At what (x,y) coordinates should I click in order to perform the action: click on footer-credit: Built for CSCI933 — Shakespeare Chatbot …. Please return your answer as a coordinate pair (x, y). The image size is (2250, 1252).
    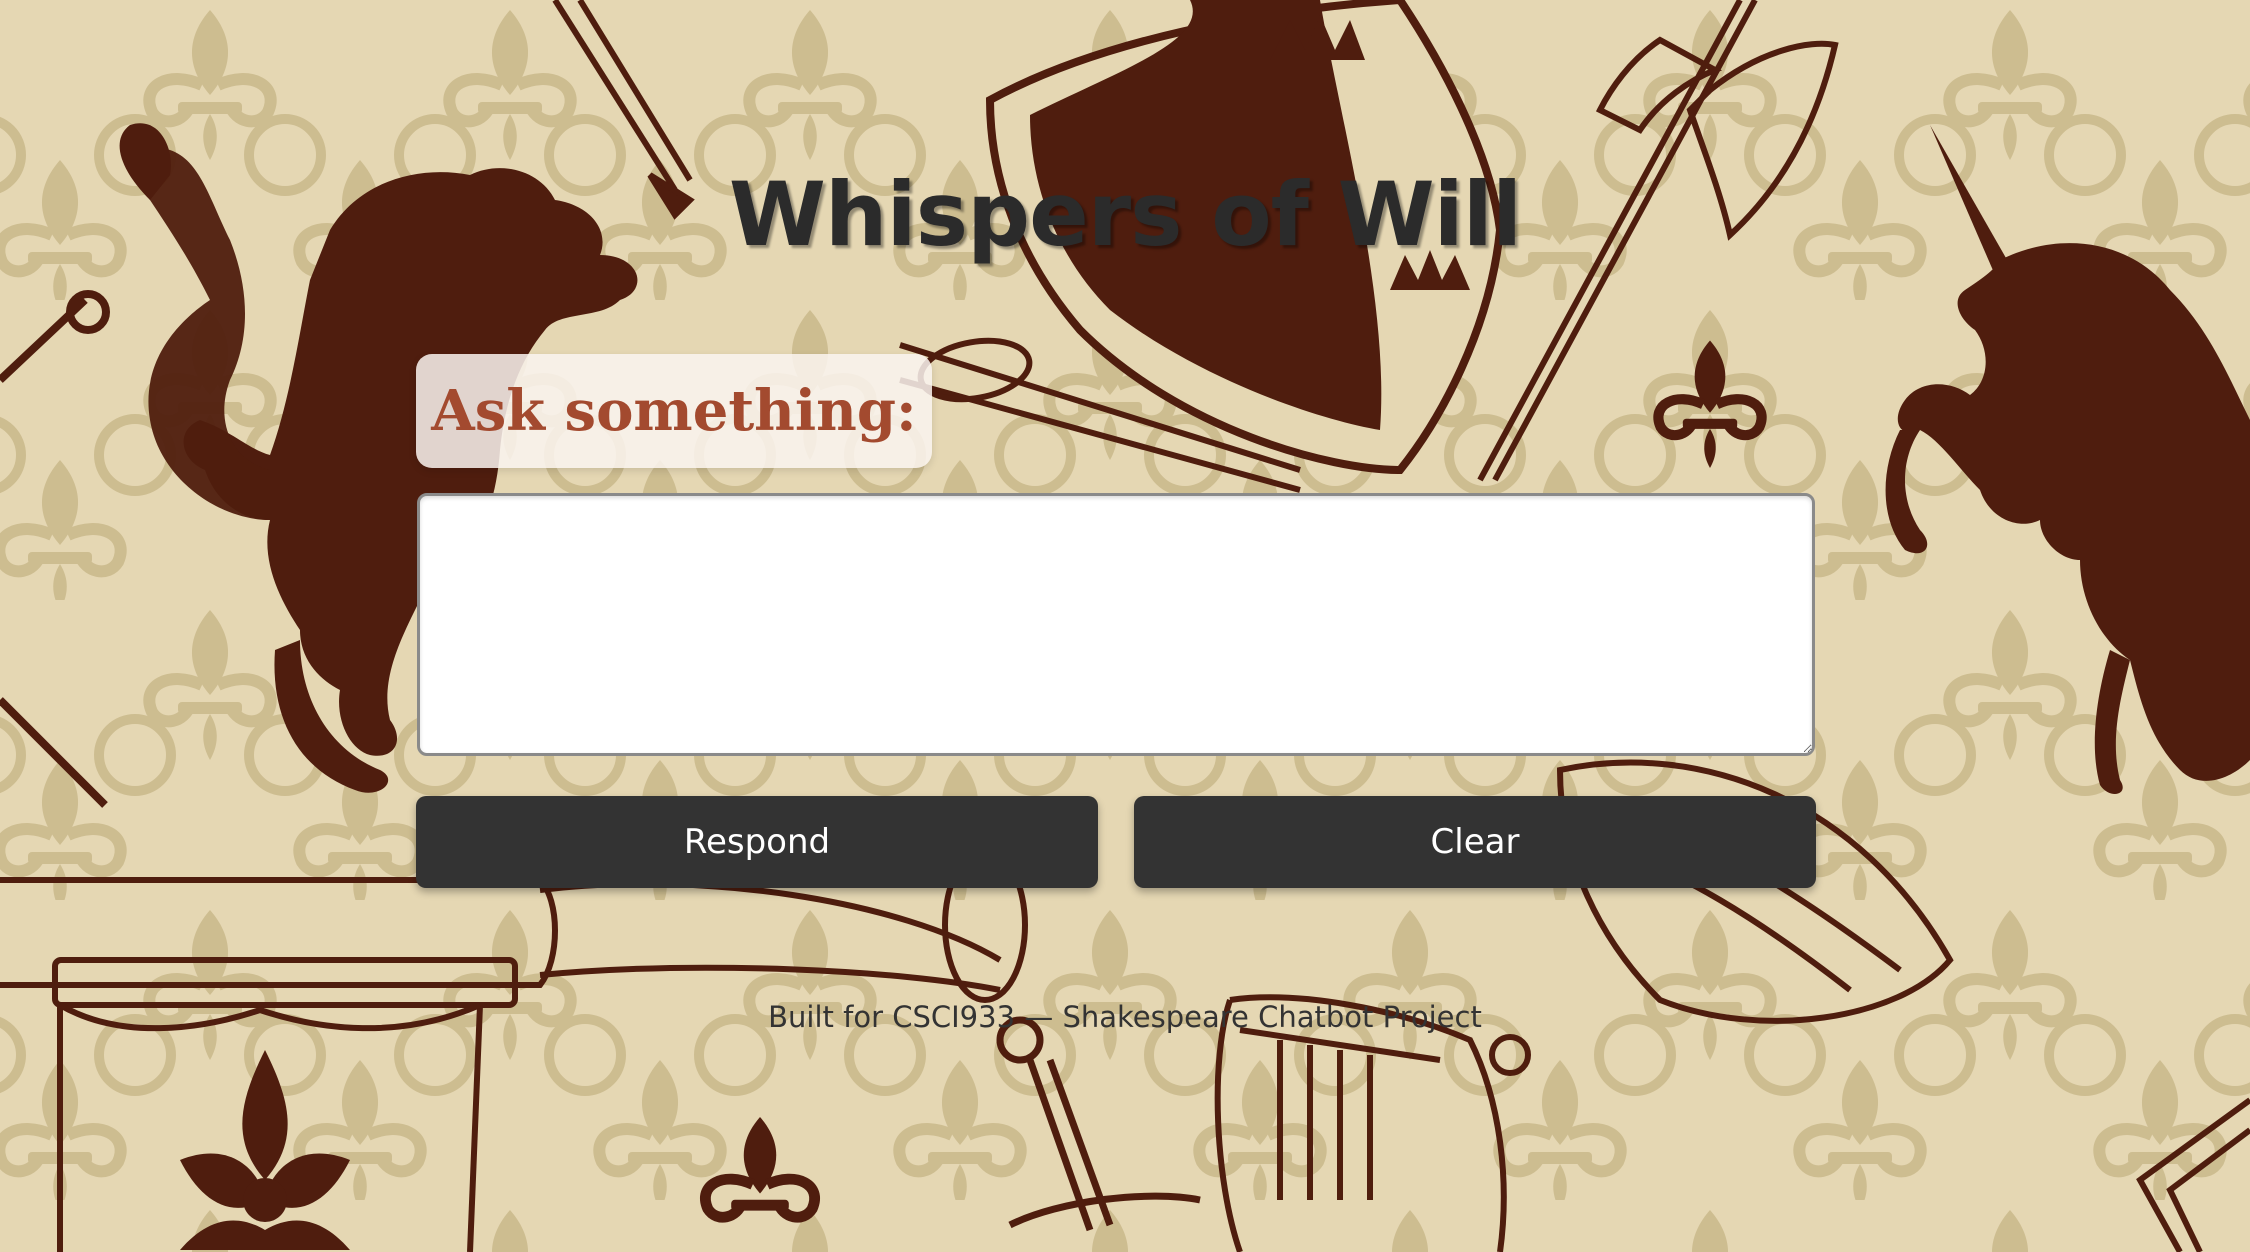
    Looking at the image, I should click on (1125, 1017).